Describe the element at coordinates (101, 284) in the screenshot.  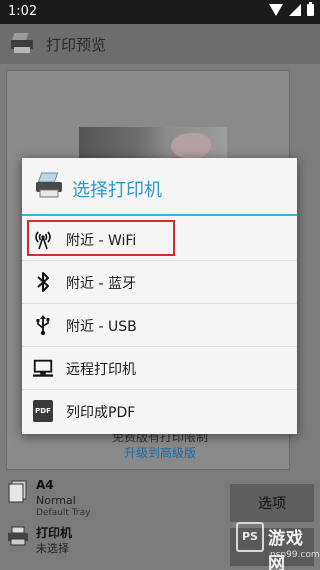
I see `option-label: 附近 - 蓝牙` at that location.